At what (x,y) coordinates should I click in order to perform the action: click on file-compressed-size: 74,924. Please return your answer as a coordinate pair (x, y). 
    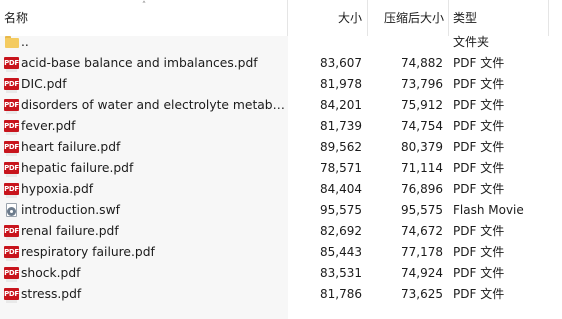
    Looking at the image, I should click on (422, 273).